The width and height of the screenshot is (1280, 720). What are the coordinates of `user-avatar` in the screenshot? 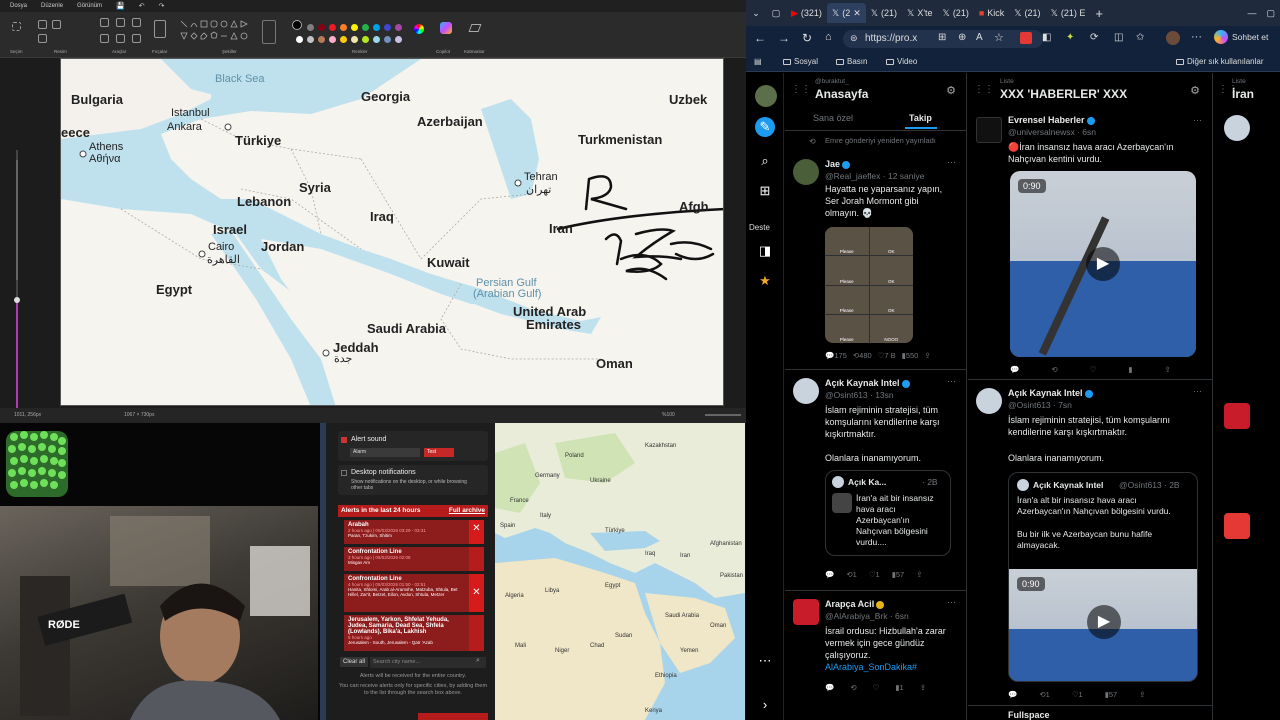 It's located at (766, 96).